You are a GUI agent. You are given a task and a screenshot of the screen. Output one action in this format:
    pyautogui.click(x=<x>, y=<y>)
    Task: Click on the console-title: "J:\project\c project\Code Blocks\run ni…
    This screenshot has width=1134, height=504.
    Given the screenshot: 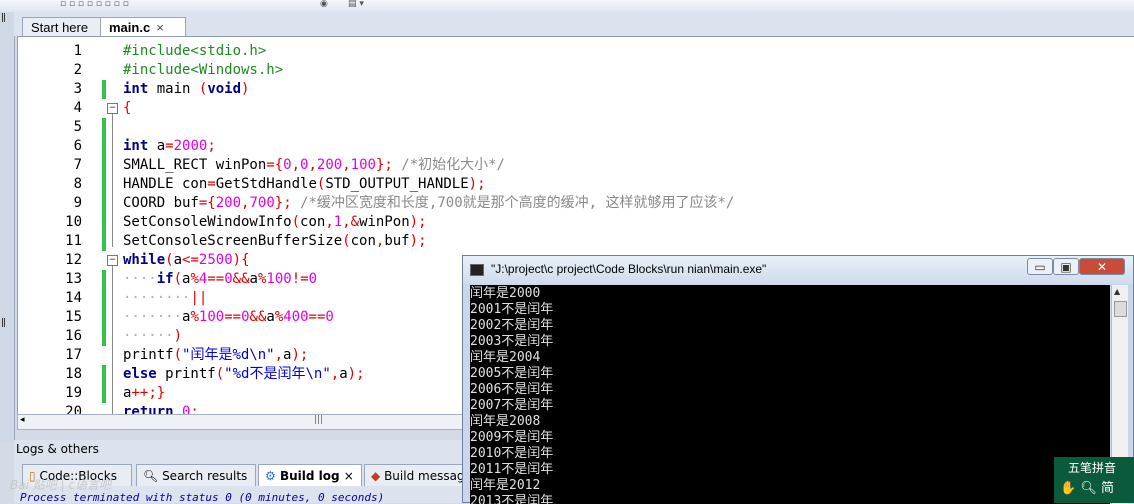 What is the action you would take?
    pyautogui.click(x=629, y=269)
    